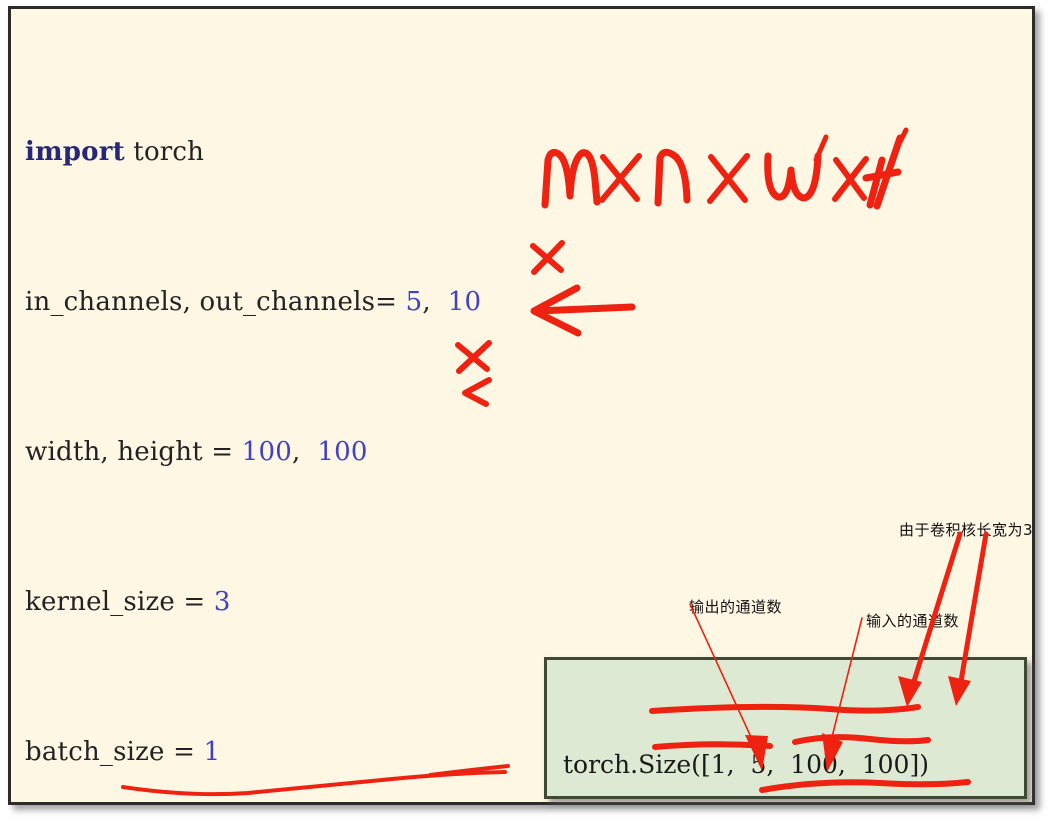 The width and height of the screenshot is (1055, 821). I want to click on assign-batch-lhs: batch_size =, so click(114, 751).